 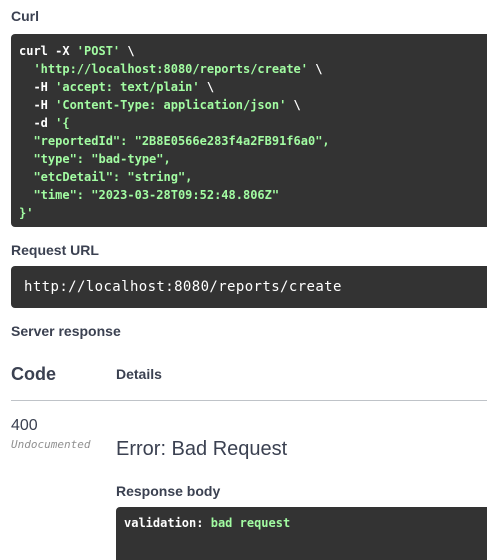 What do you see at coordinates (149, 195) in the screenshot?
I see `curl-string-token: "time": "2023-03-28T09:52:48.806Z"` at bounding box center [149, 195].